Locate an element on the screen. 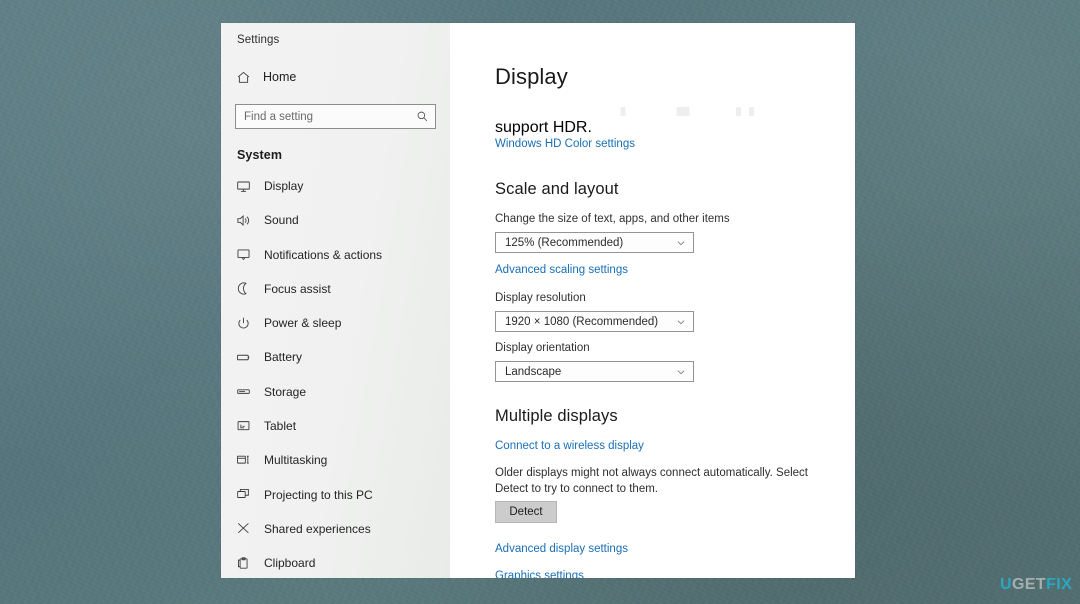  display-orientation-dropdown: Landscape is located at coordinates (594, 371).